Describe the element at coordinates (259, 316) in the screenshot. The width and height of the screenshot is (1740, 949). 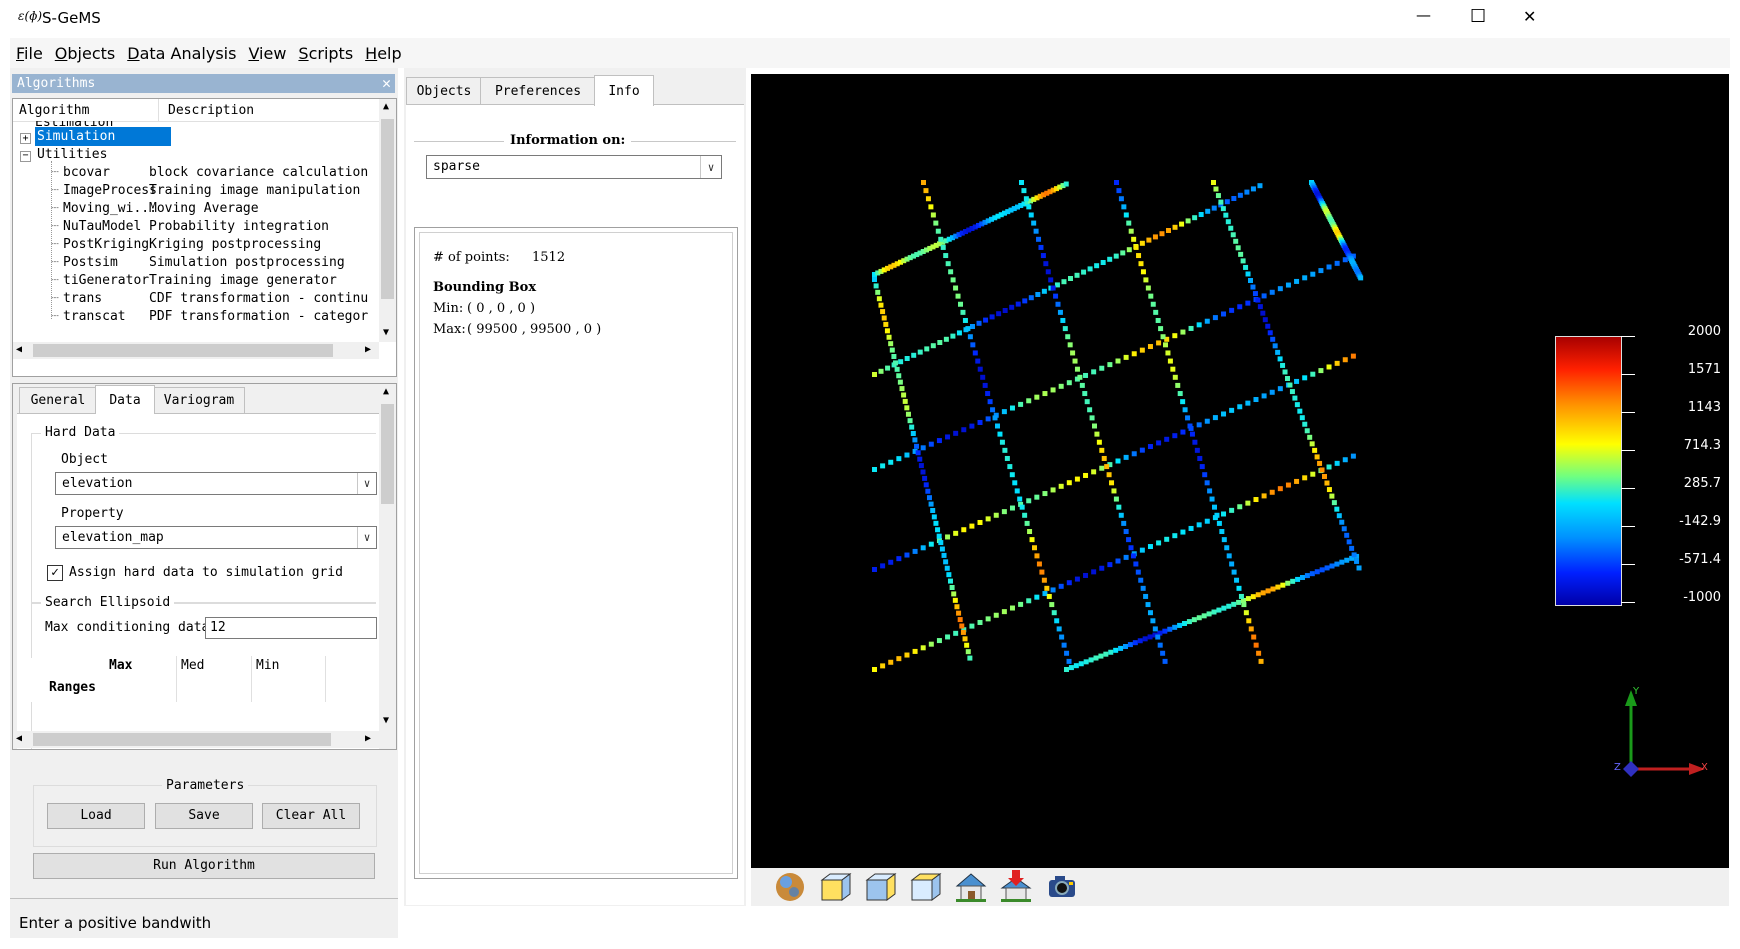
I see `algorithm-description: PDF transformation - categor` at that location.